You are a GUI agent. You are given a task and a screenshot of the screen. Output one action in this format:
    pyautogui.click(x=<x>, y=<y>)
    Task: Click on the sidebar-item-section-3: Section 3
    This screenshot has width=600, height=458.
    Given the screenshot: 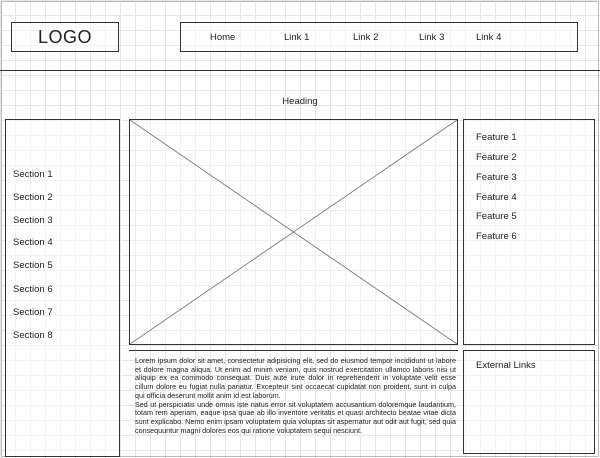 What is the action you would take?
    pyautogui.click(x=33, y=220)
    